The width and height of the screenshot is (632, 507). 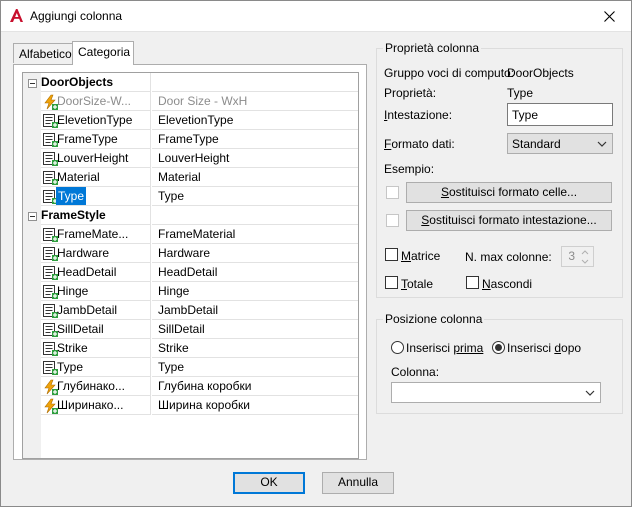 What do you see at coordinates (418, 115) in the screenshot?
I see `heading-label: Intestazione:` at bounding box center [418, 115].